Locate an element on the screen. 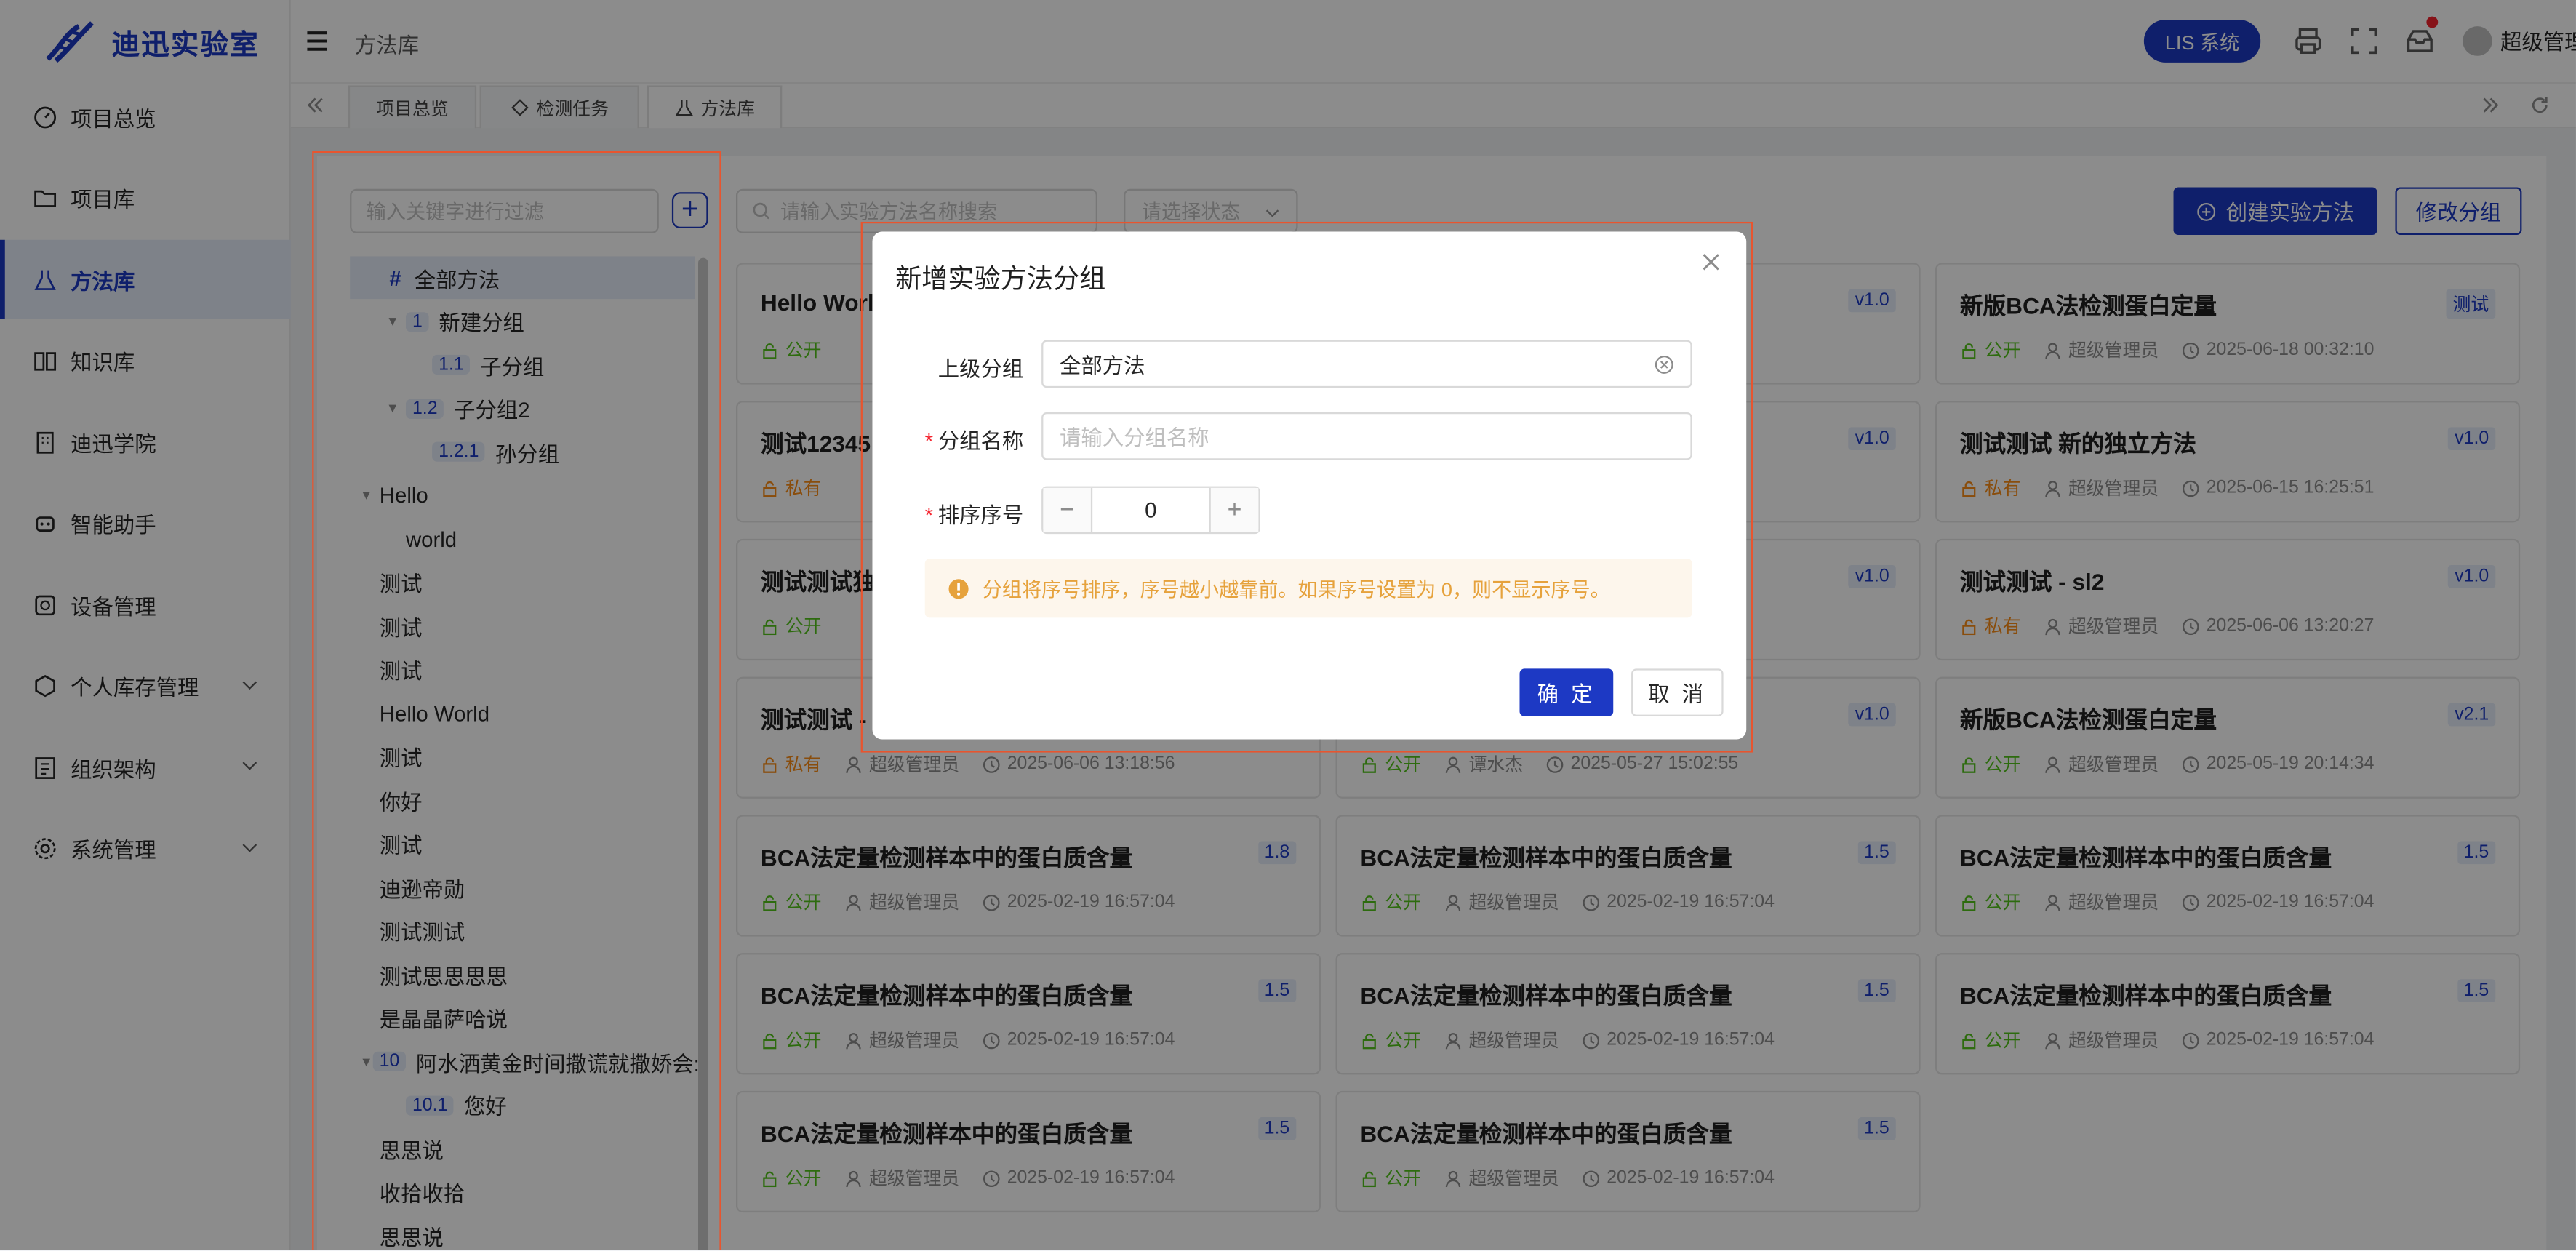 Image resolution: width=2576 pixels, height=1251 pixels. parent-group-select: 全部方法 is located at coordinates (1366, 364).